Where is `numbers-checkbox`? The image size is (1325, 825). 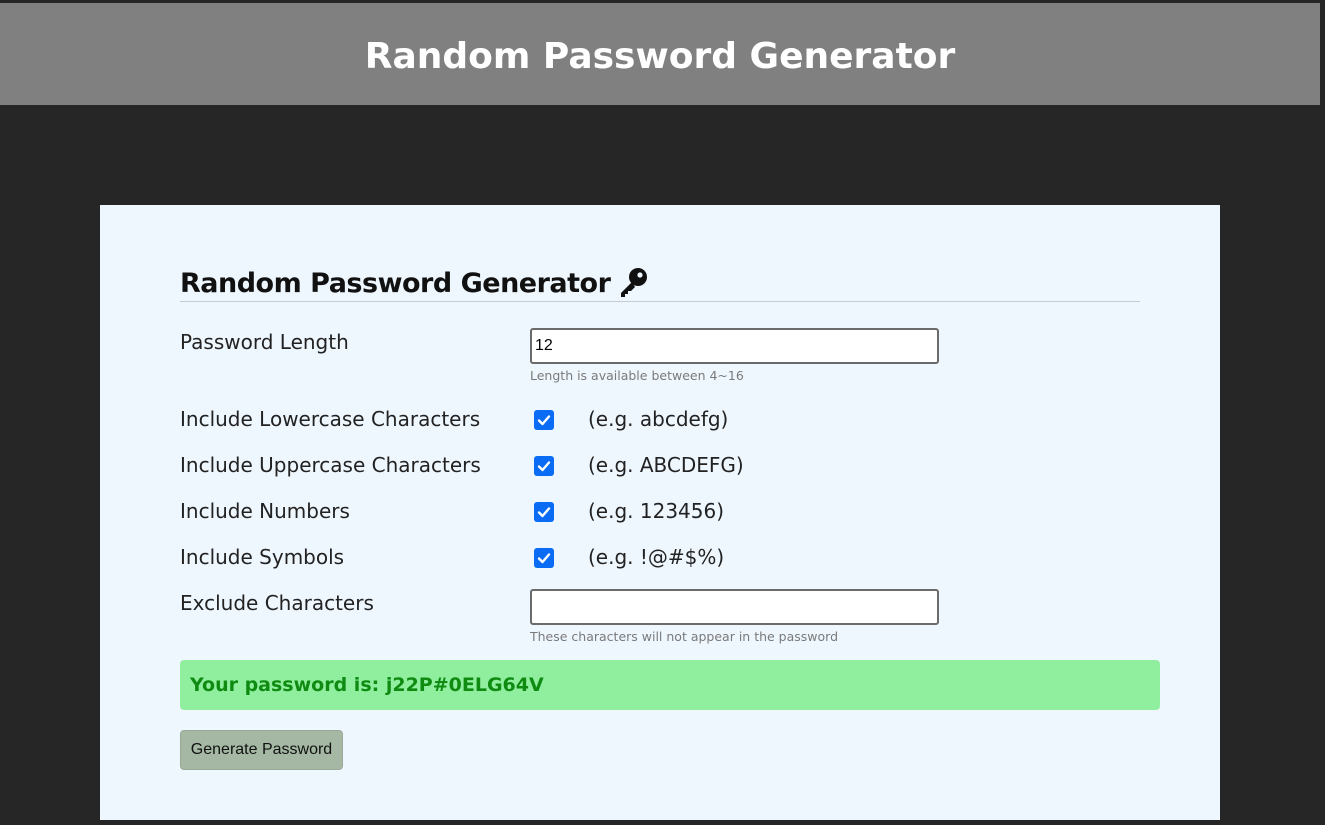
numbers-checkbox is located at coordinates (544, 512).